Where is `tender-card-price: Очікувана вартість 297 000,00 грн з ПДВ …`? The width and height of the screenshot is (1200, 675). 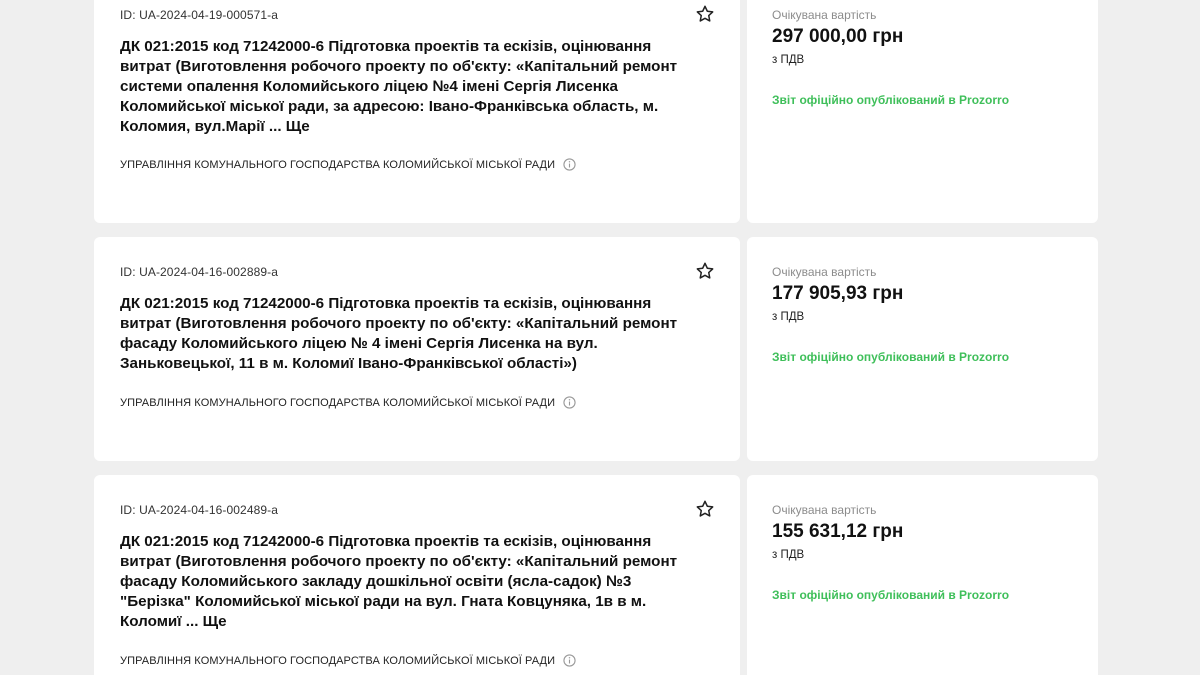
tender-card-price: Очікувана вартість 297 000,00 грн з ПДВ … is located at coordinates (922, 111).